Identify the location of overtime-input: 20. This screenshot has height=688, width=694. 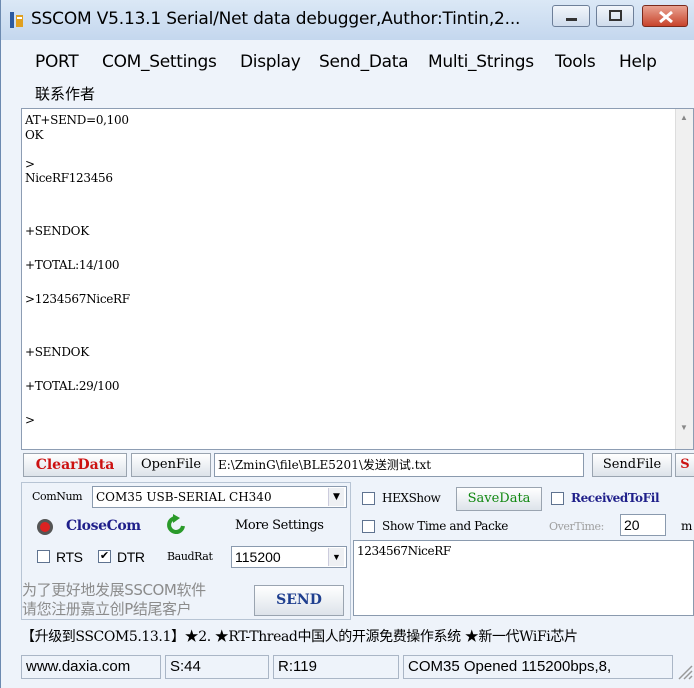
(643, 525).